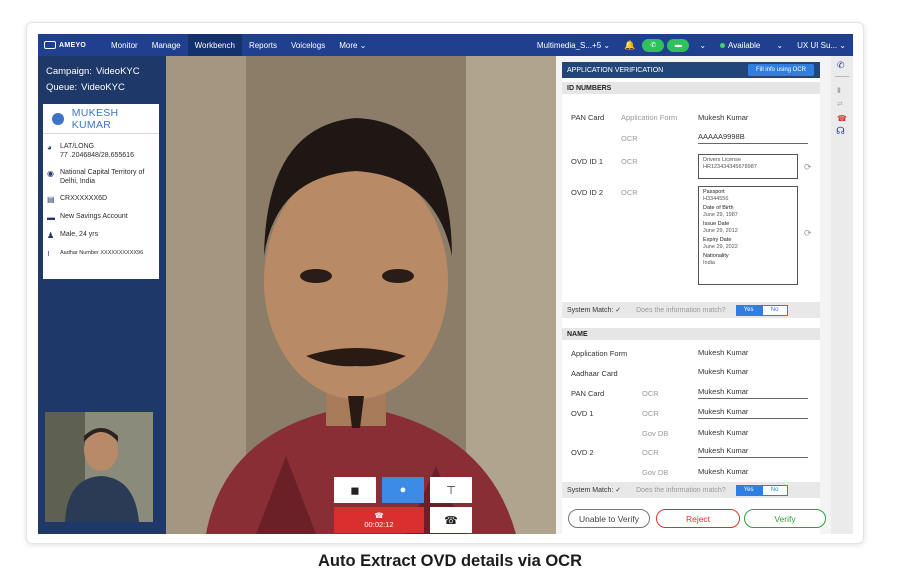 This screenshot has width=900, height=585. What do you see at coordinates (808, 233) in the screenshot?
I see `ovd2-refresh-icon: ⟳` at bounding box center [808, 233].